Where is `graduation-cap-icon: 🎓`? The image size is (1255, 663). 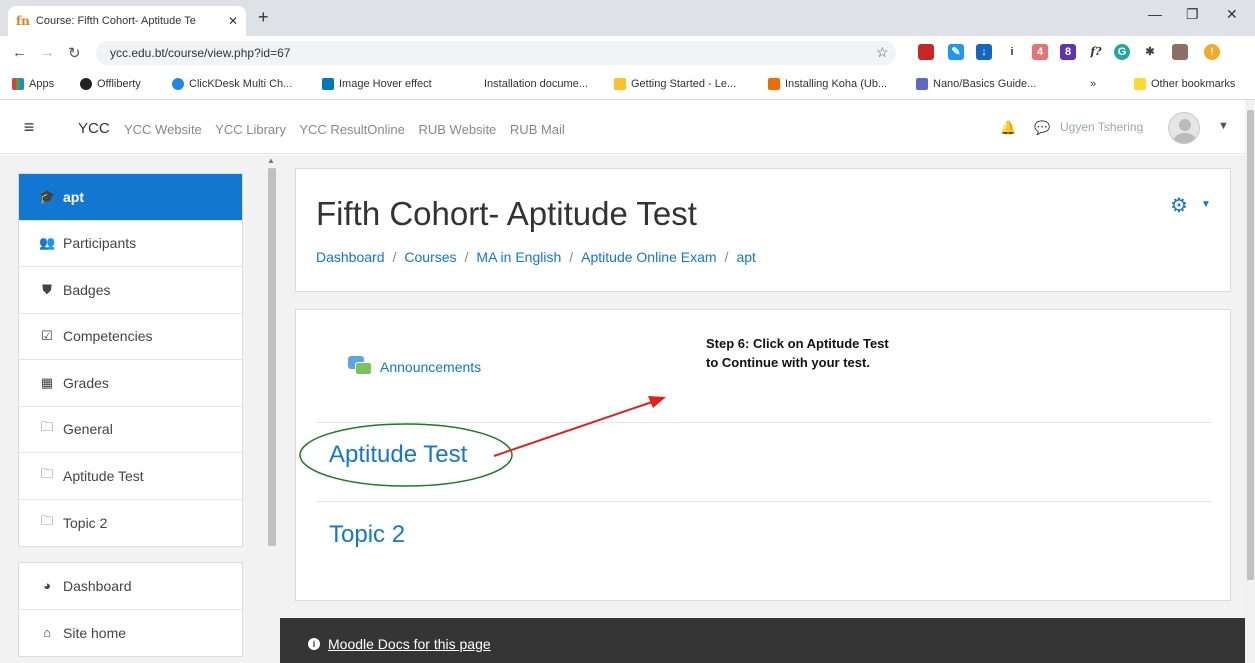 graduation-cap-icon: 🎓 is located at coordinates (47, 196).